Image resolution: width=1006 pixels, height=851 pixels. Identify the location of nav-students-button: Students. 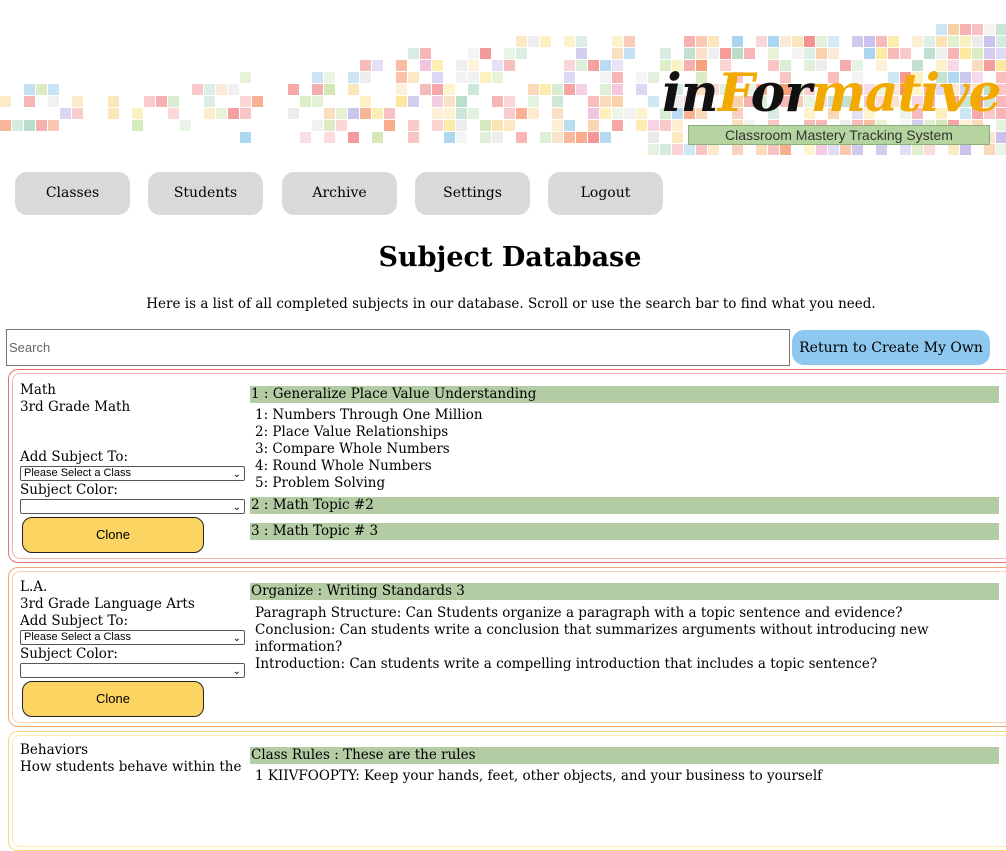
(205, 193).